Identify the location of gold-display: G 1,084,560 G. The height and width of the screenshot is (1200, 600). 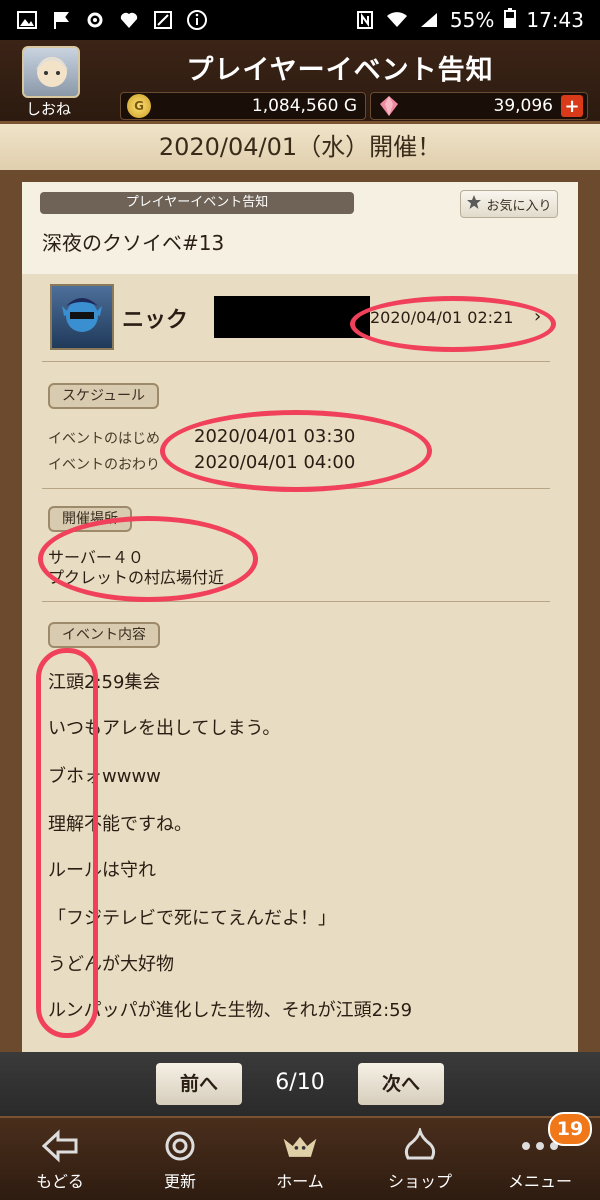
(243, 106).